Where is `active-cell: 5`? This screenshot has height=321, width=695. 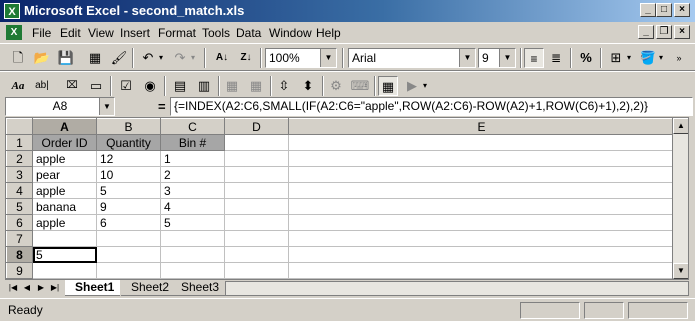 active-cell: 5 is located at coordinates (64, 254).